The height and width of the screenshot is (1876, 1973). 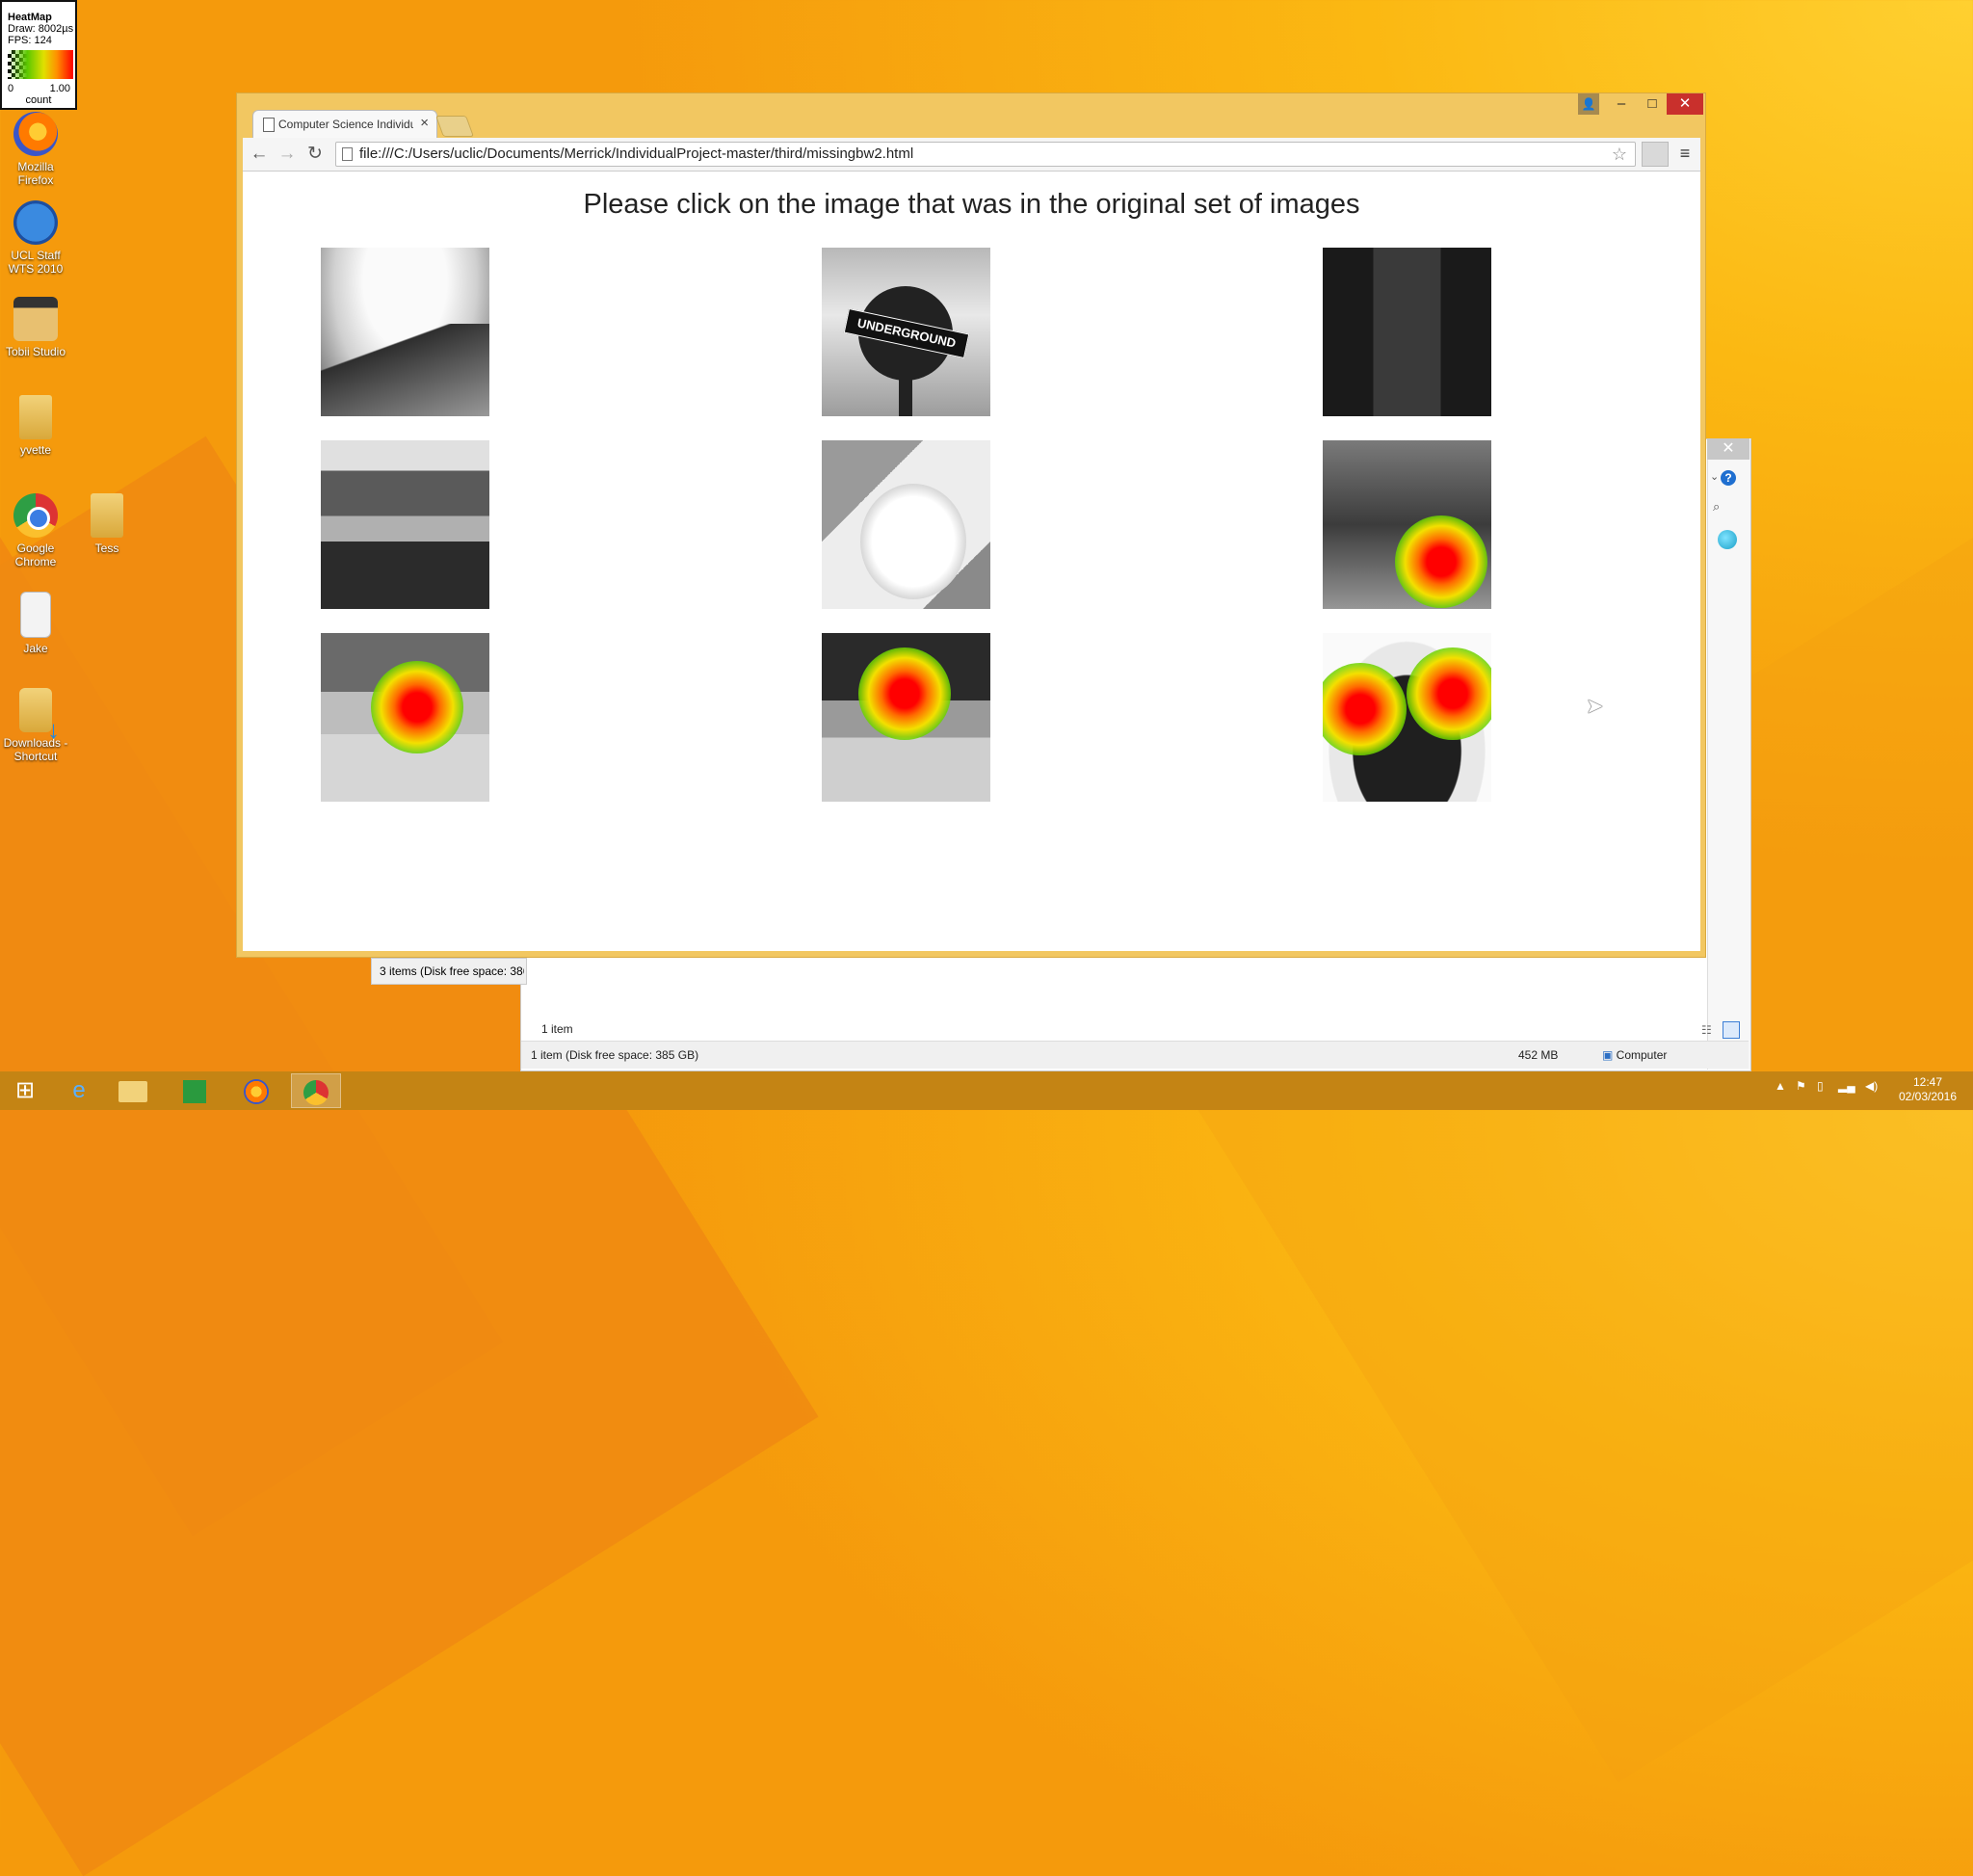 What do you see at coordinates (133, 1090) in the screenshot?
I see `file-explorer-icon` at bounding box center [133, 1090].